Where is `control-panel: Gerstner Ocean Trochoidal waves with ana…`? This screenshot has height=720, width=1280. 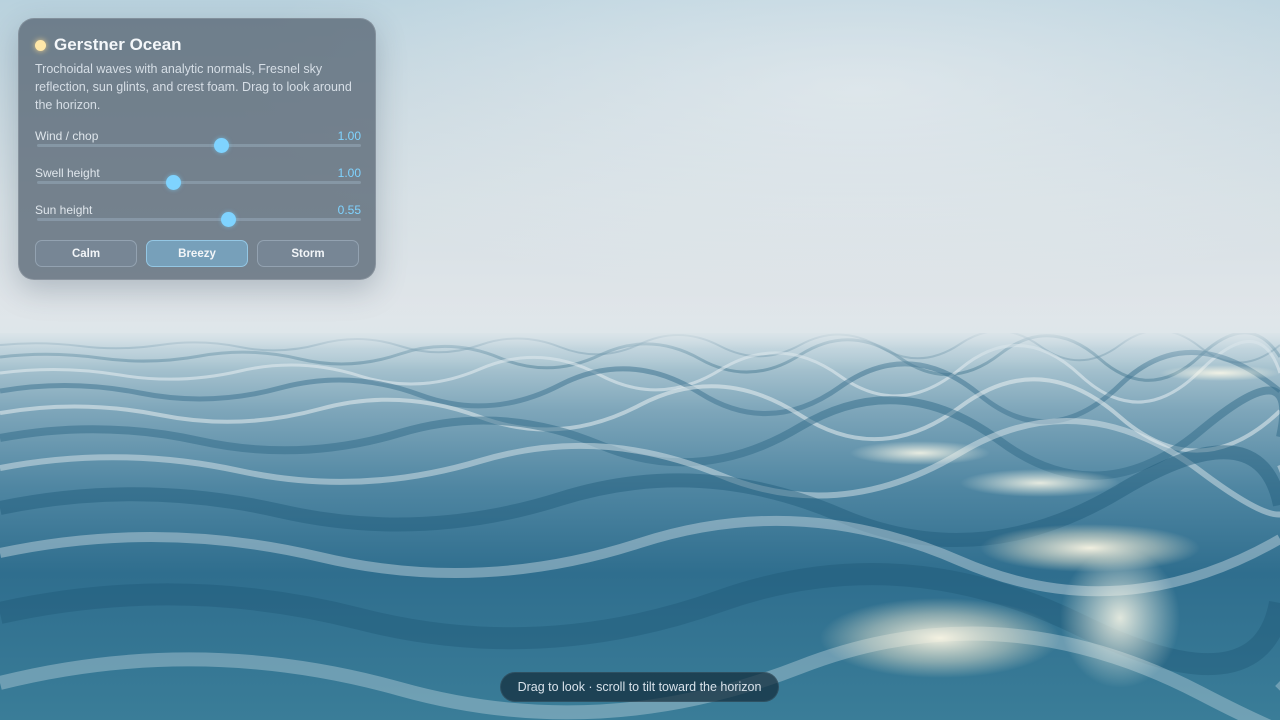
control-panel: Gerstner Ocean Trochoidal waves with ana… is located at coordinates (197, 149).